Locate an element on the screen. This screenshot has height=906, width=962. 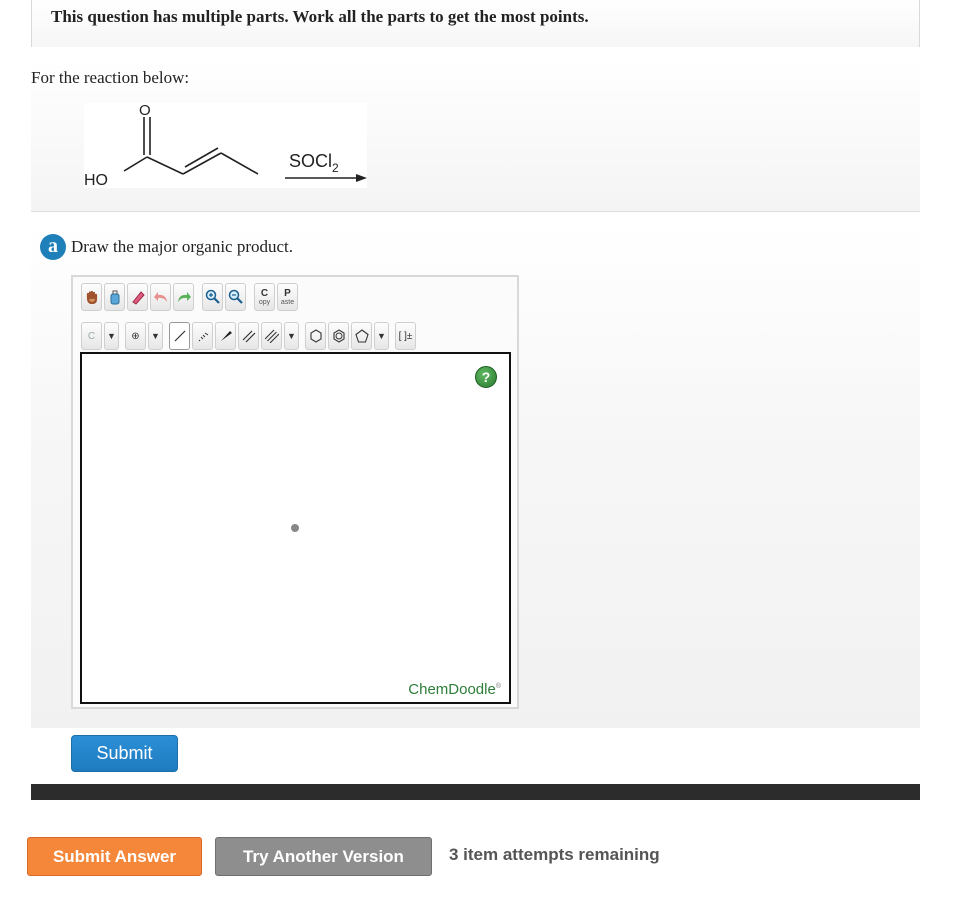
paste-label-big: P is located at coordinates (287, 293).